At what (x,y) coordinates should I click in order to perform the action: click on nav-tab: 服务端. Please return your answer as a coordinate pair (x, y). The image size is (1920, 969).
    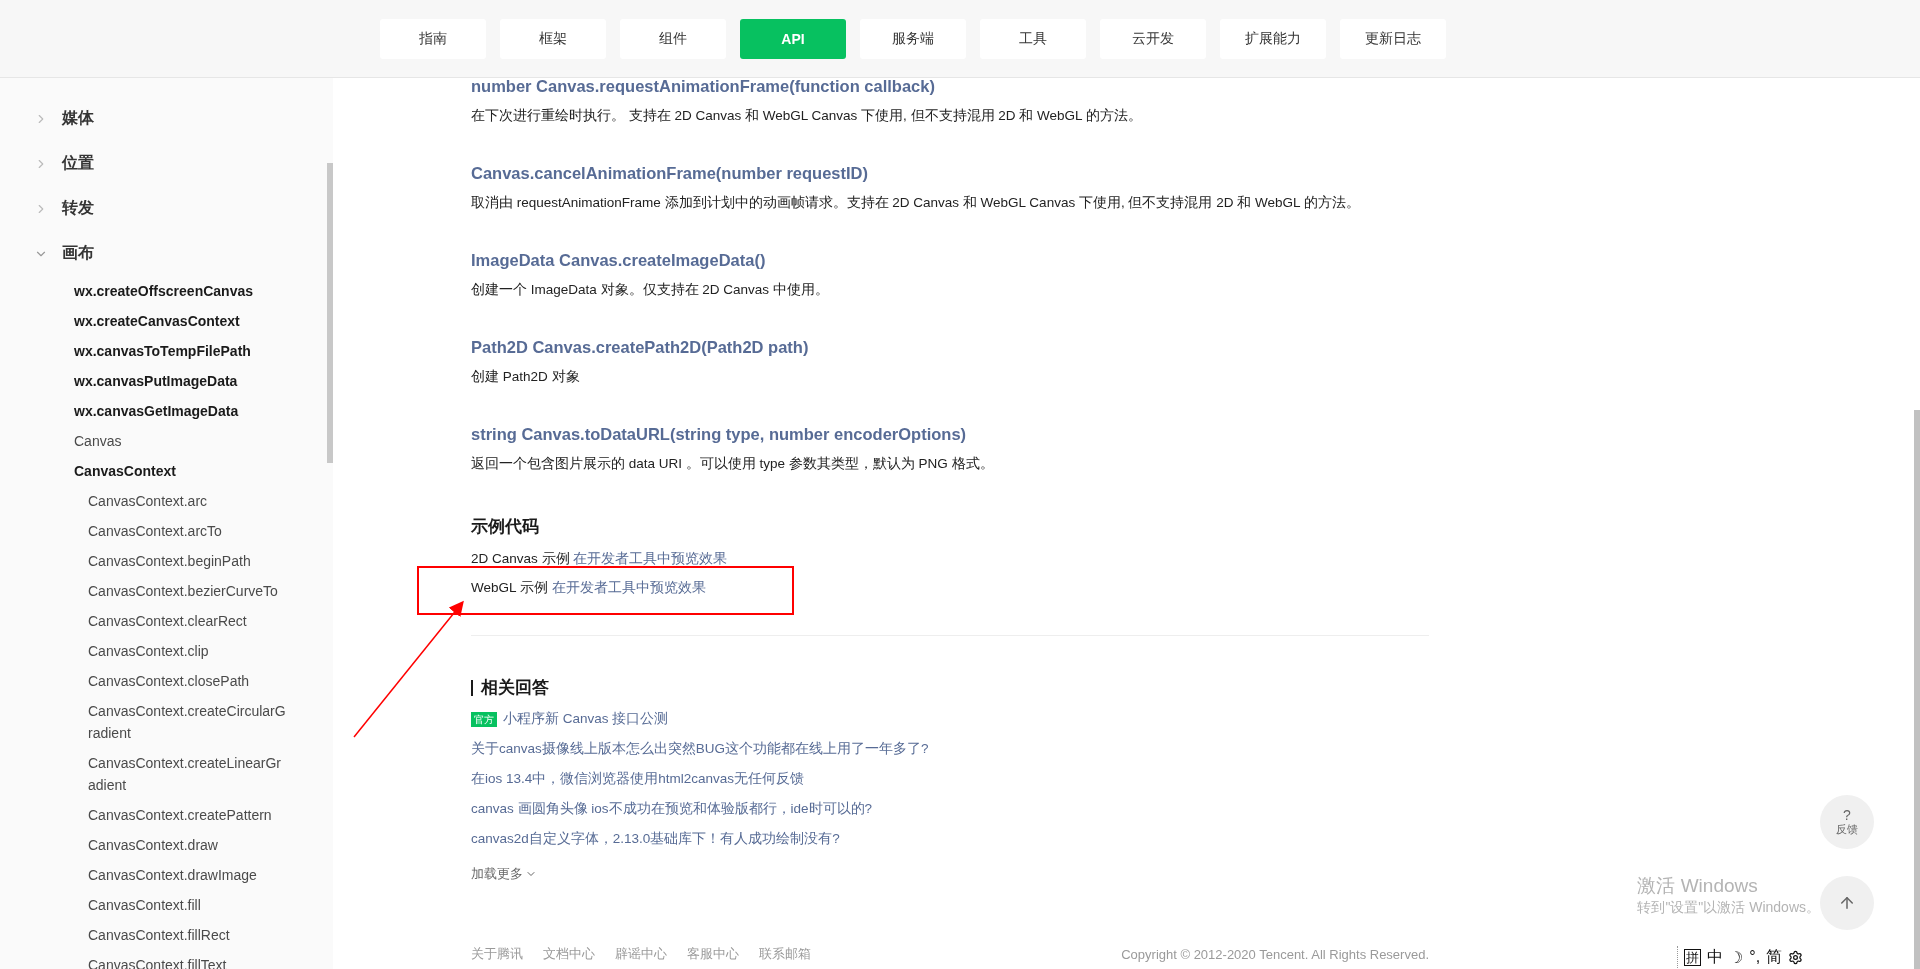
    Looking at the image, I should click on (913, 38).